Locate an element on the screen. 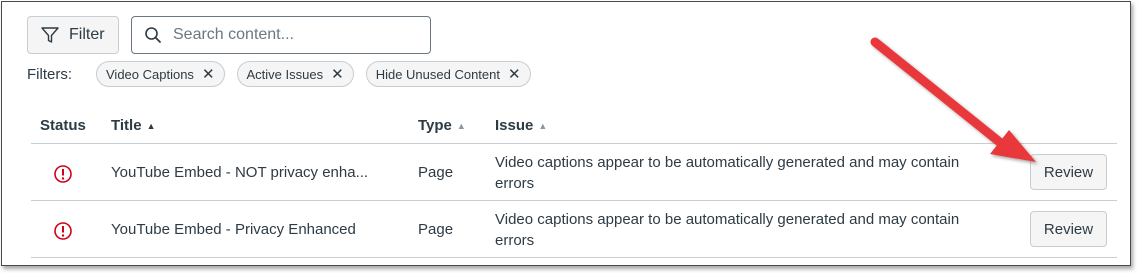 The image size is (1137, 273). filter-button-label: Filter is located at coordinates (87, 34).